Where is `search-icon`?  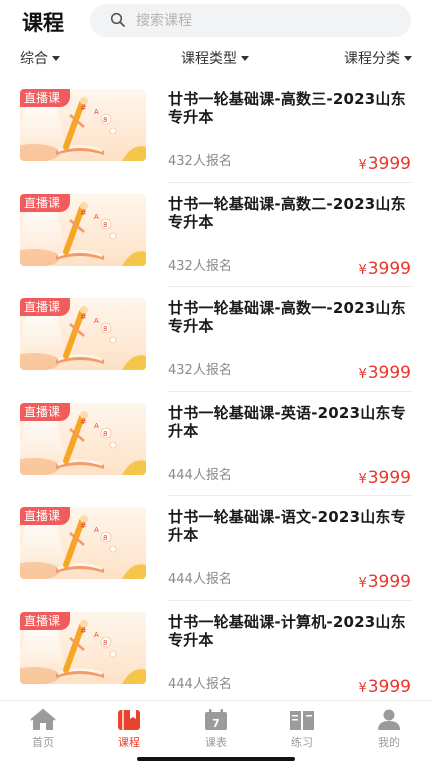
search-icon is located at coordinates (117, 19).